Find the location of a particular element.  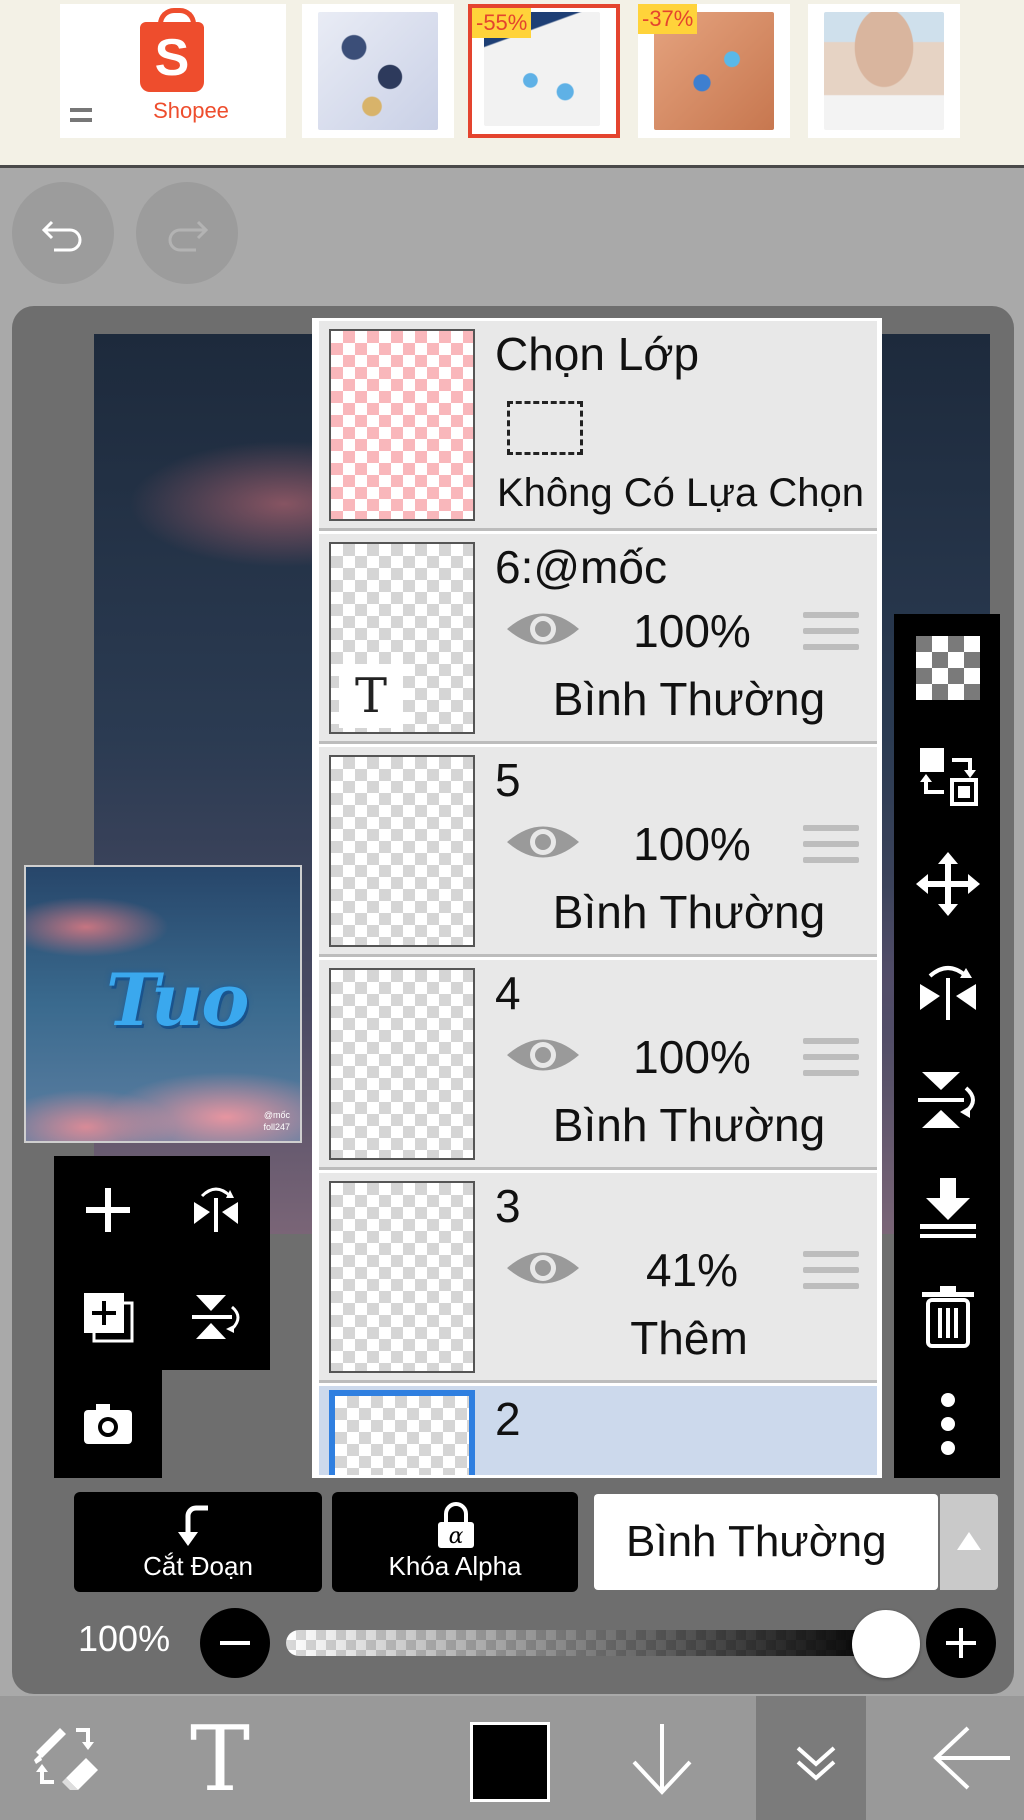

selection-title: Chọn Lớp is located at coordinates (597, 354).